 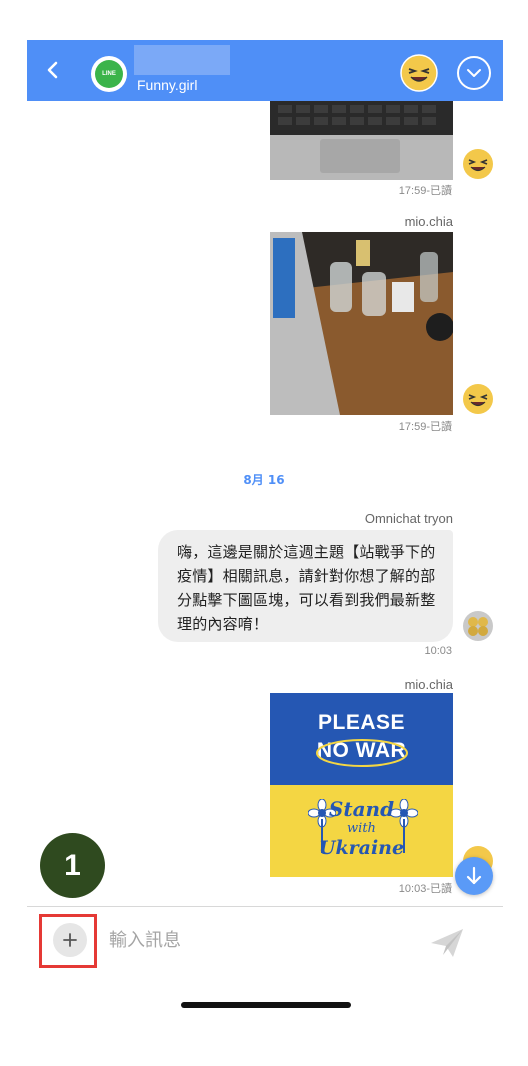 I want to click on message-composer, so click(x=265, y=938).